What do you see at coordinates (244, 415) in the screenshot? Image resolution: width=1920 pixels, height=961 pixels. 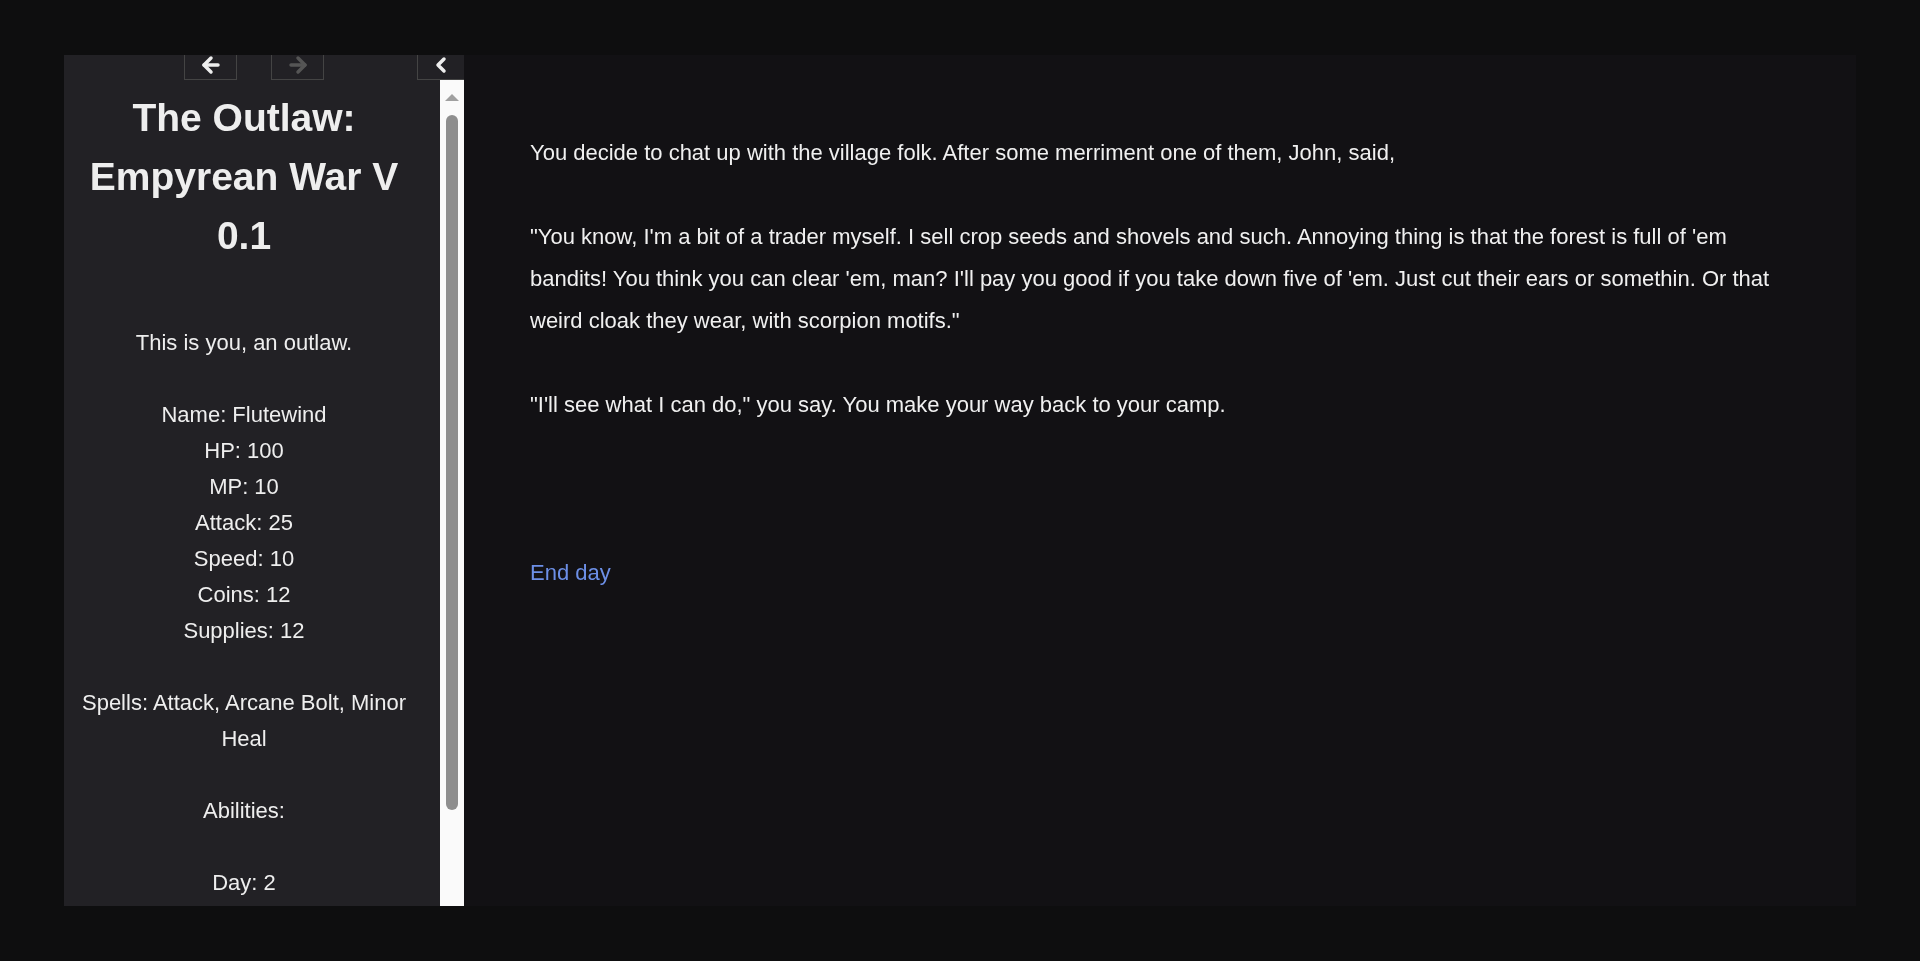 I see `caption-line: Name: Flutewind` at bounding box center [244, 415].